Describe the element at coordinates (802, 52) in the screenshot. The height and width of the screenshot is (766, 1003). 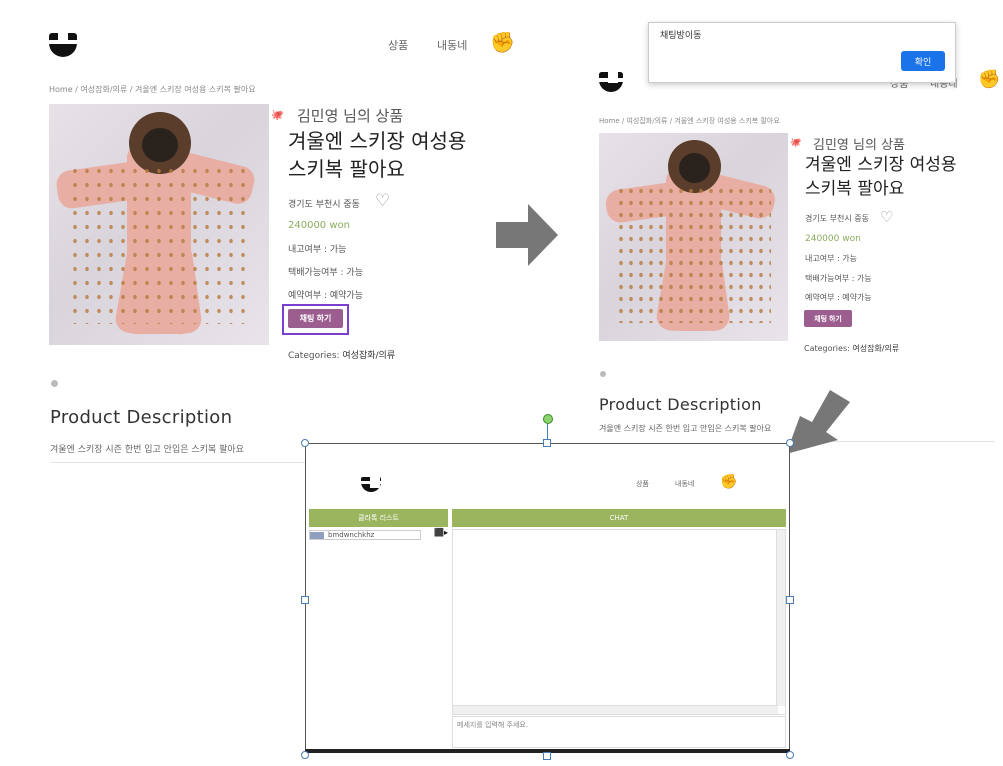
I see `alert-dialog: 채팅방이동 확인` at that location.